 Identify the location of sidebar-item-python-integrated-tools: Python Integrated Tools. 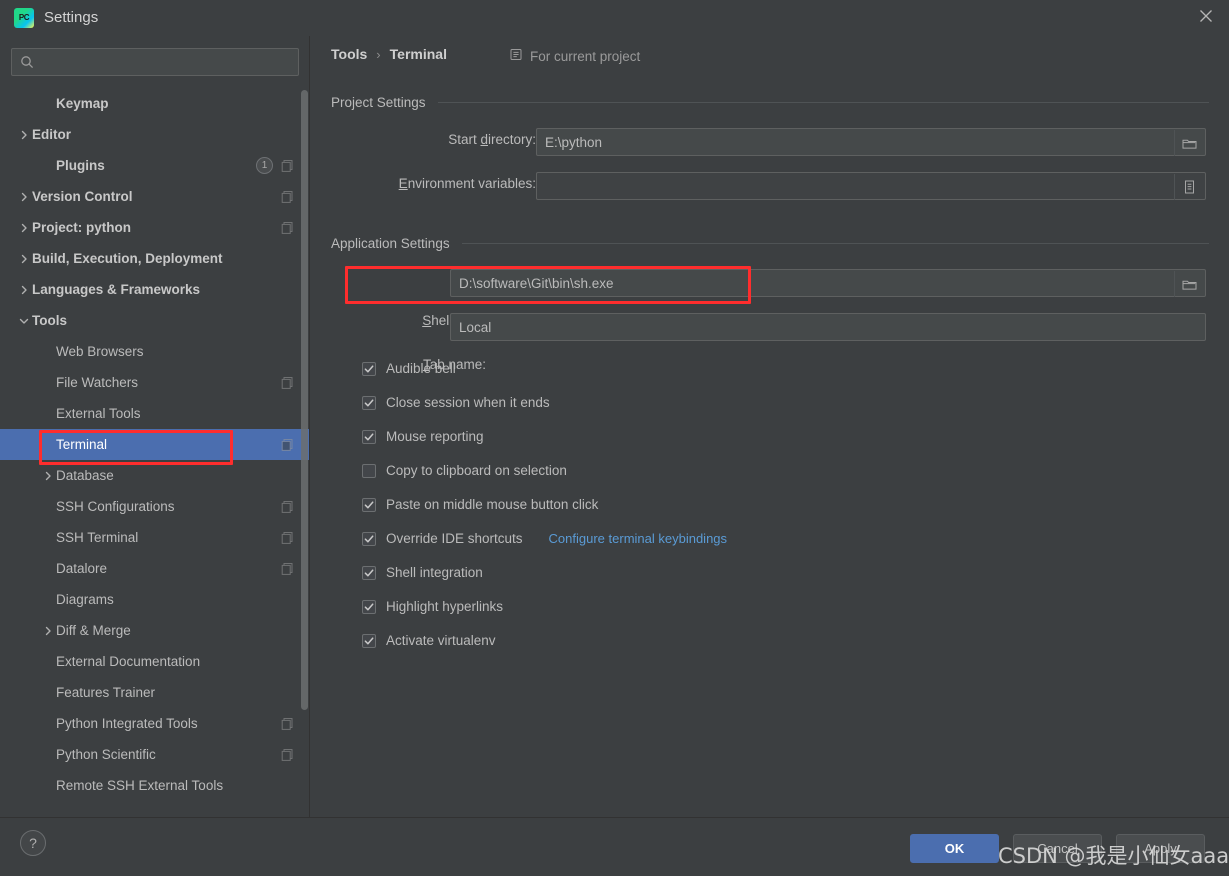
(155, 723).